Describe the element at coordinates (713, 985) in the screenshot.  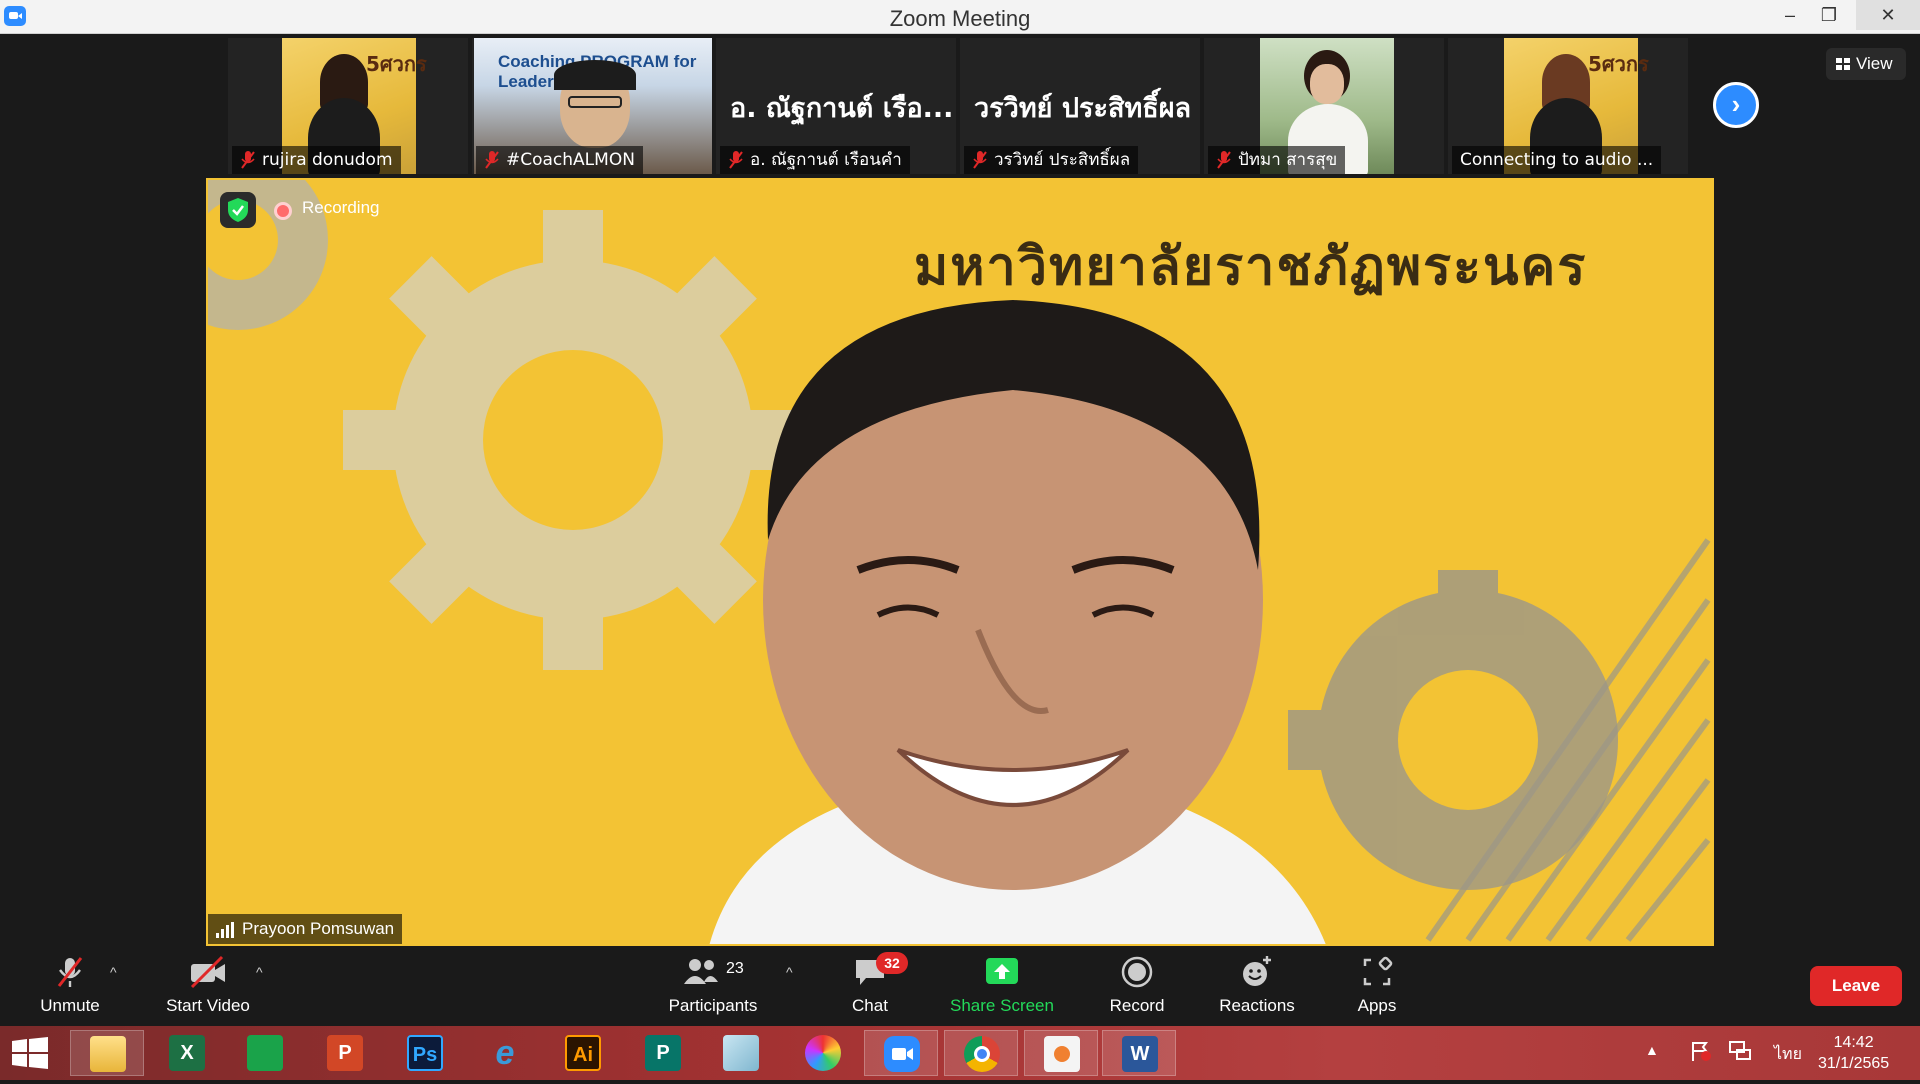
I see `participants-button: 23 Participants` at that location.